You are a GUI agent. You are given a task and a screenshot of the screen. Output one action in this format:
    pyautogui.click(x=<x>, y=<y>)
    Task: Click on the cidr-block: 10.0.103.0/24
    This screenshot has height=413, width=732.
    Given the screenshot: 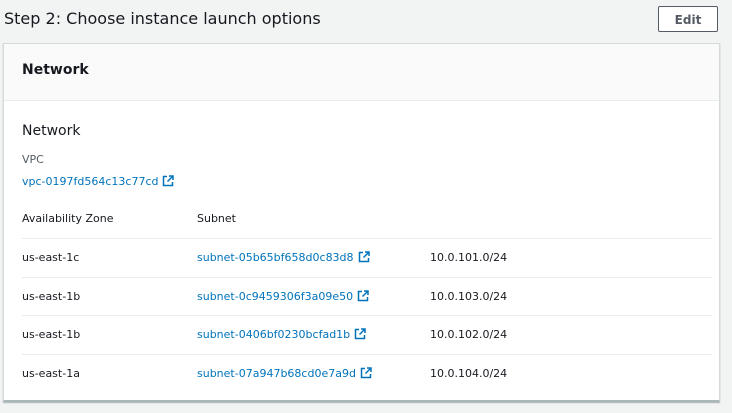 What is the action you would take?
    pyautogui.click(x=469, y=296)
    